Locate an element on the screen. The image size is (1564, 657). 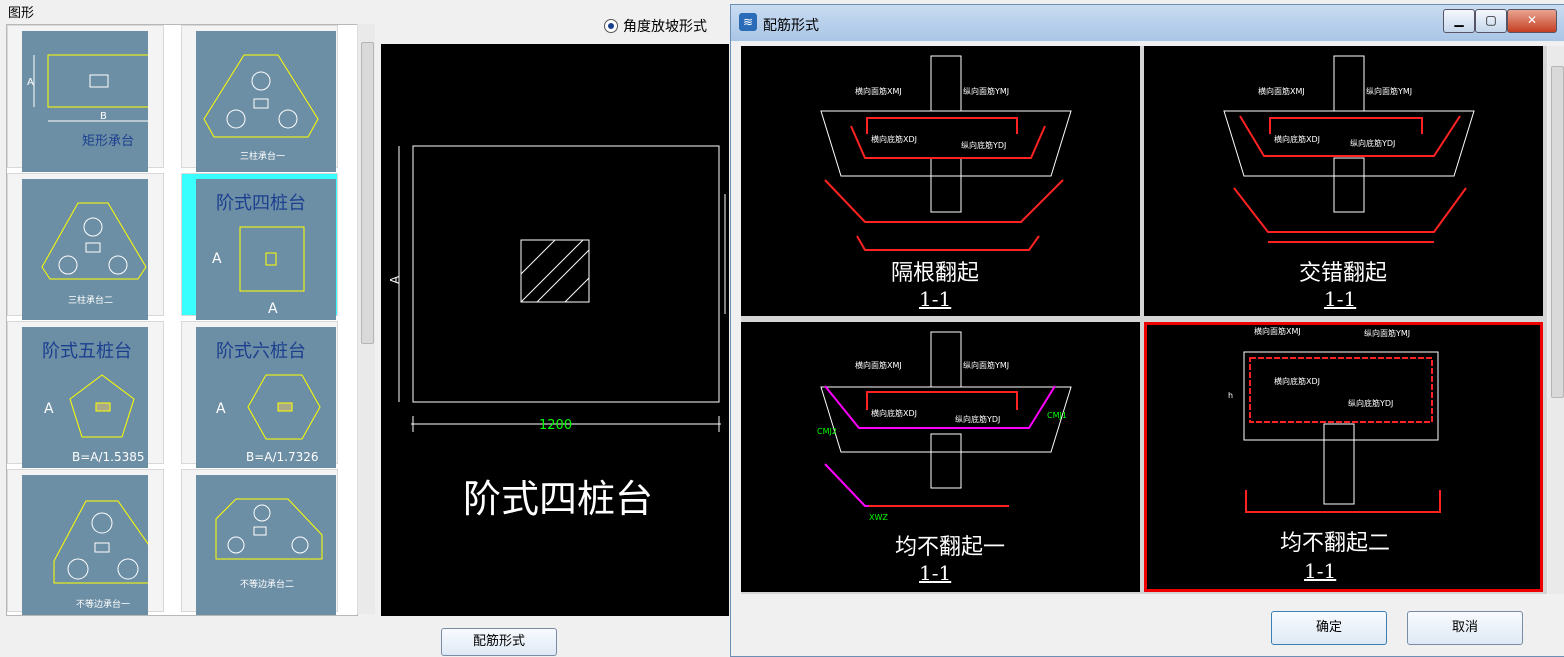
shape-item-step-four-pile: 阶式四桩台 A A is located at coordinates (259, 246).